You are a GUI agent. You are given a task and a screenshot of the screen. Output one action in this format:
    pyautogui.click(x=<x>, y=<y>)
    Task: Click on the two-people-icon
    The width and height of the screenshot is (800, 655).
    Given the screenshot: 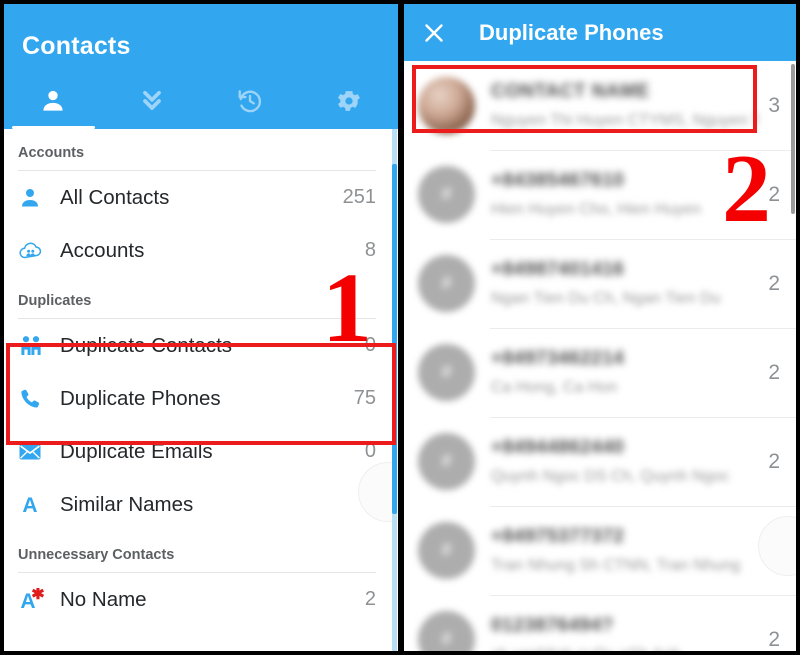 What is the action you would take?
    pyautogui.click(x=39, y=346)
    